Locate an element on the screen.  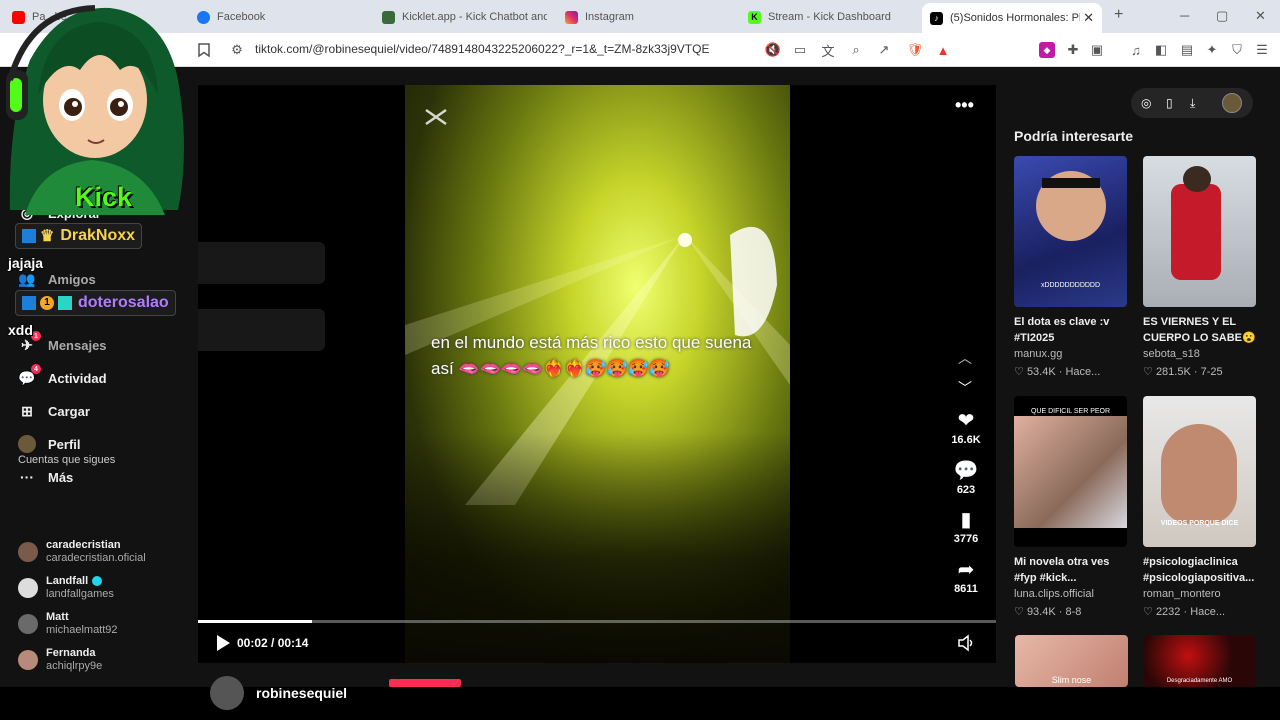
recommended-video-card: Slim nose is located at coordinates (1071, 661).